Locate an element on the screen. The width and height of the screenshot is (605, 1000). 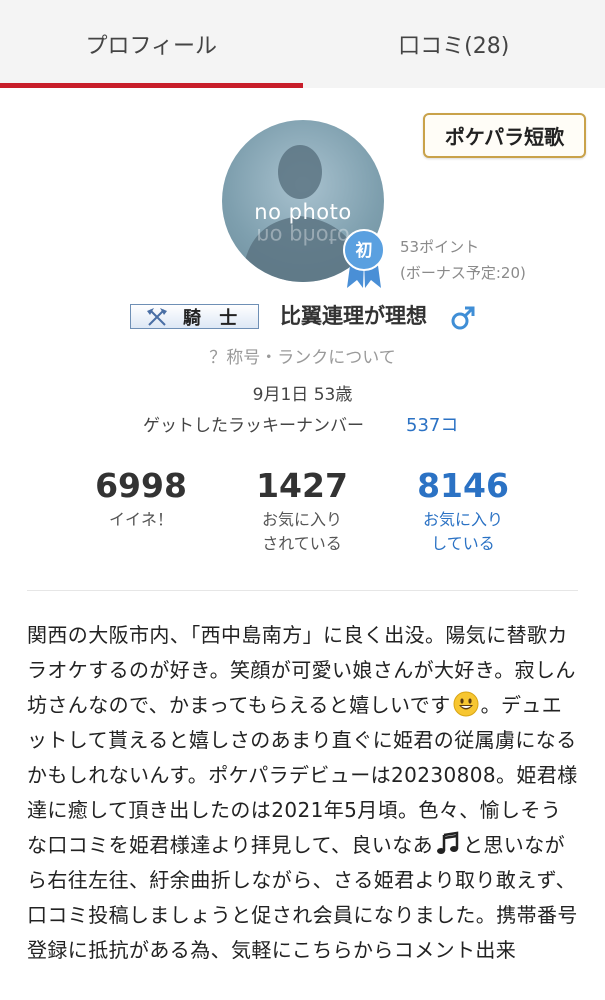
tab-reviews: 口コミ(28) is located at coordinates (454, 44).